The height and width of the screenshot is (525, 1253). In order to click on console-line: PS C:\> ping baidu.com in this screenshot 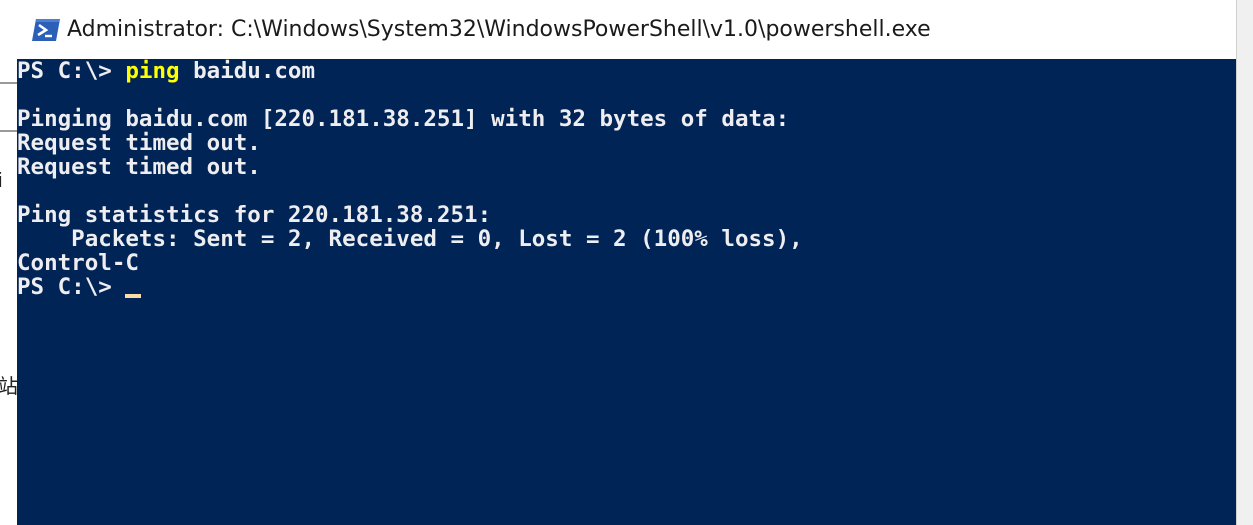, I will do `click(166, 71)`.